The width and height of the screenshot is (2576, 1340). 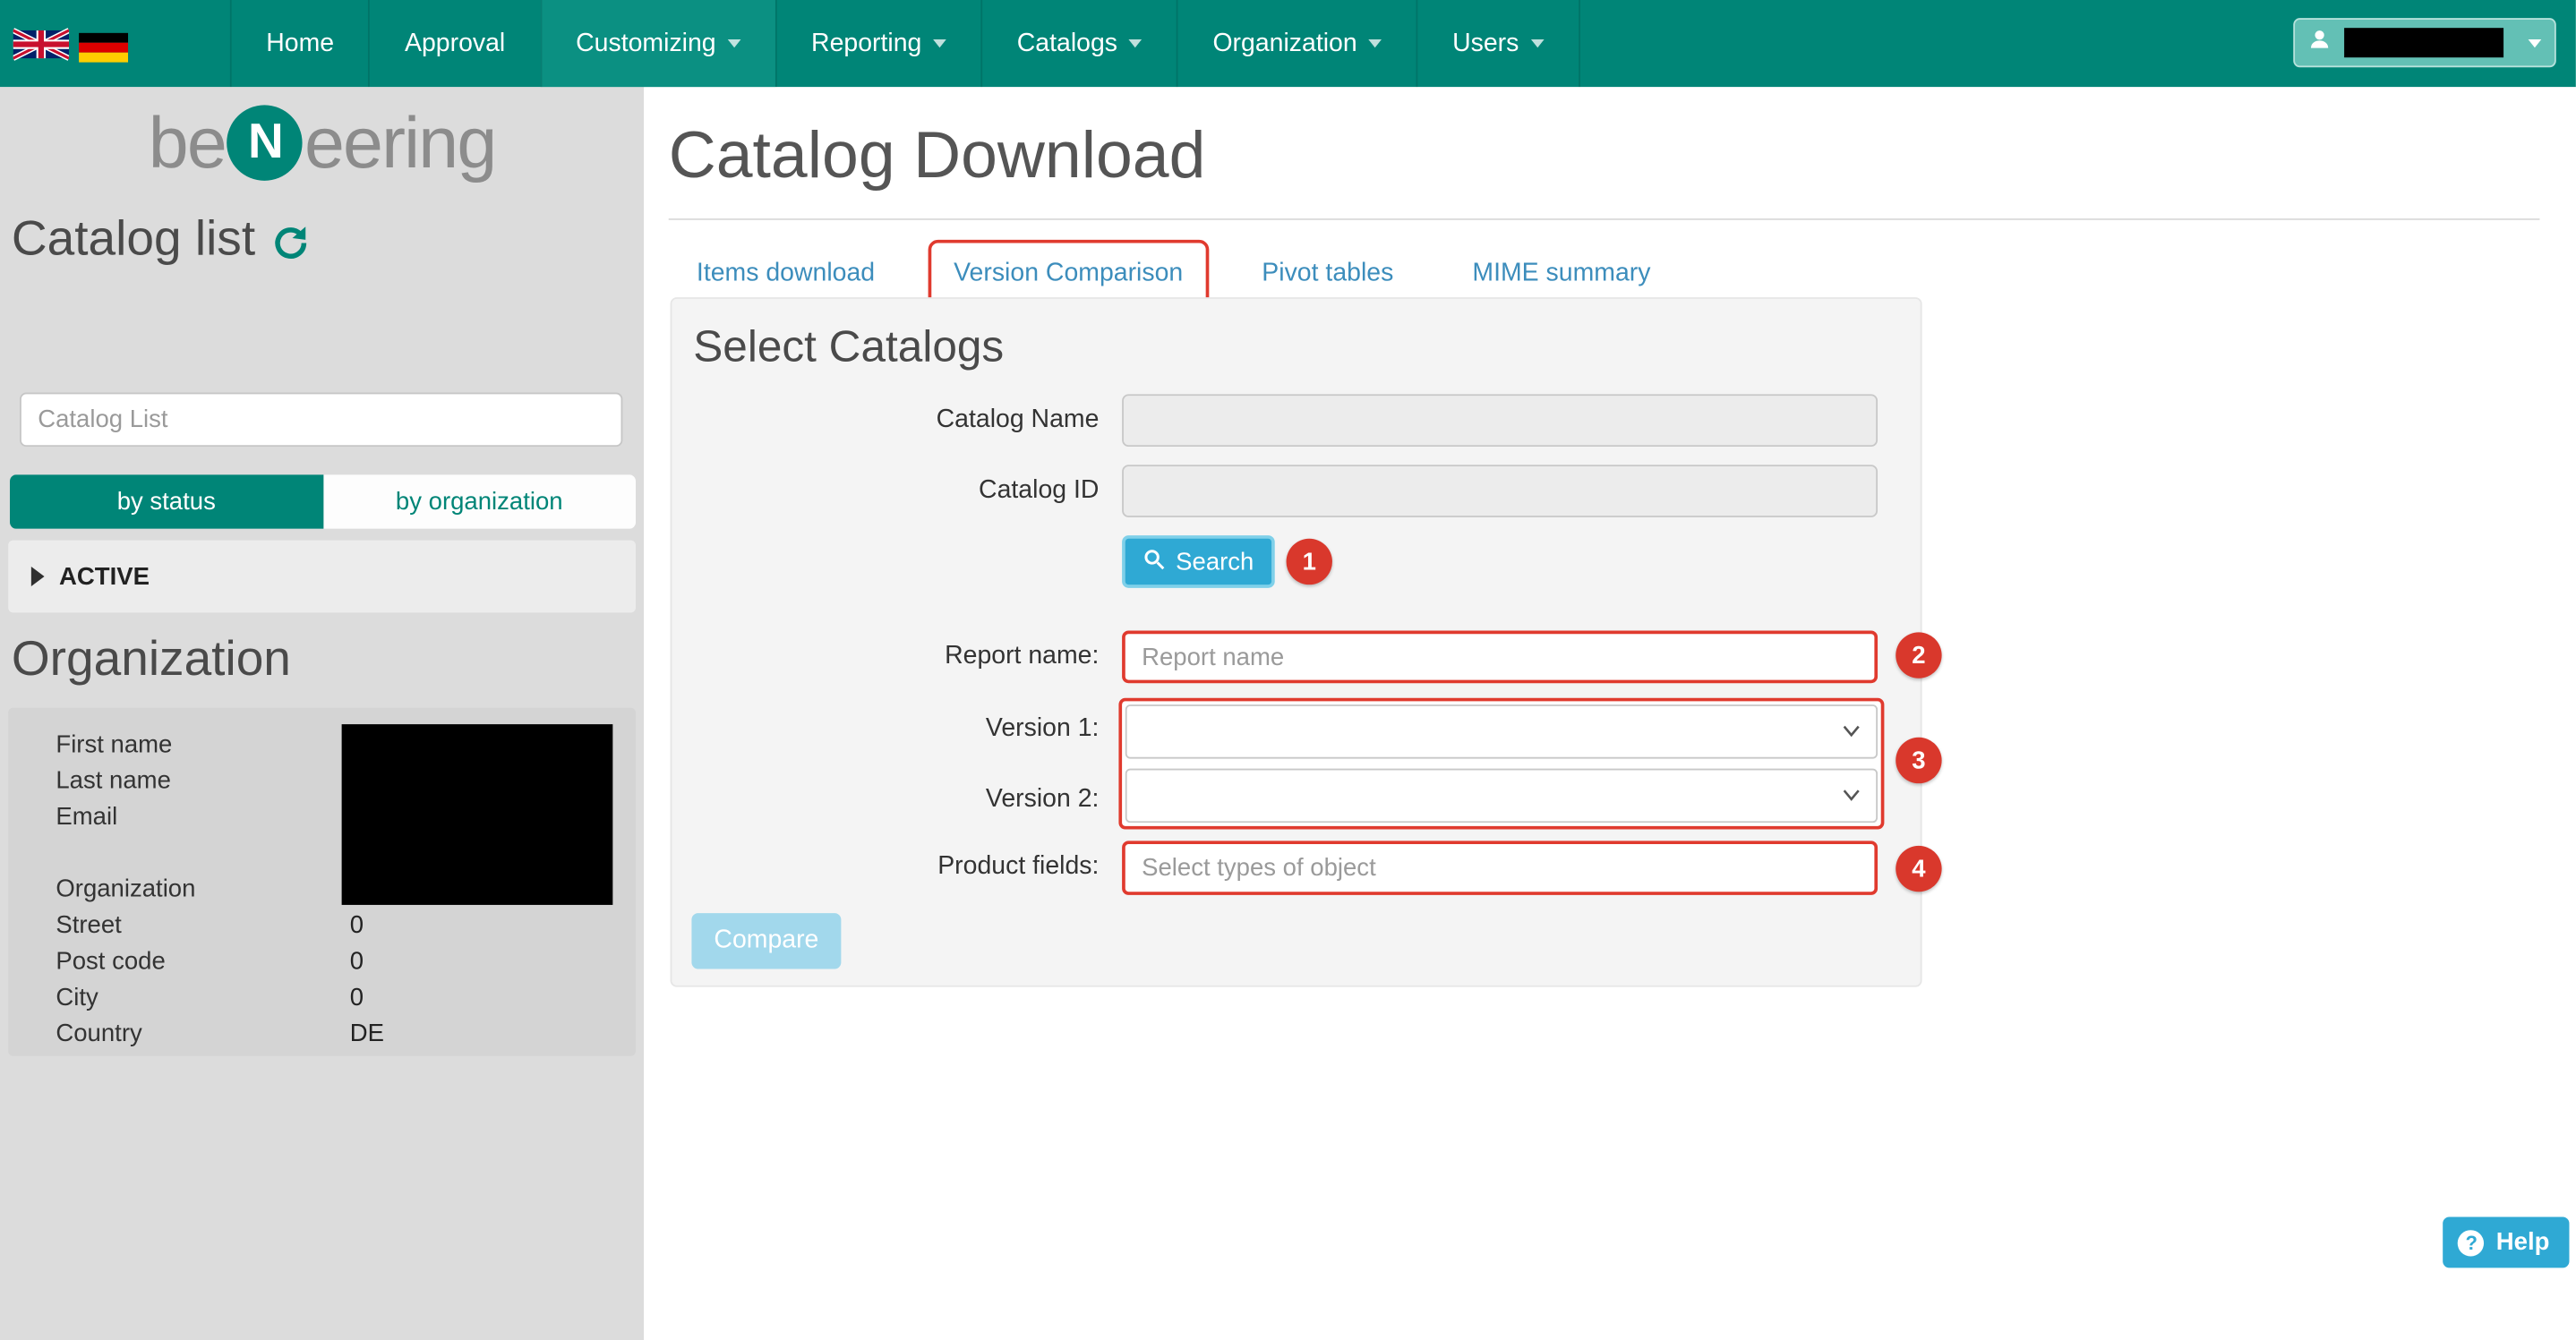 What do you see at coordinates (937, 155) in the screenshot?
I see `page-title: Catalog Download` at bounding box center [937, 155].